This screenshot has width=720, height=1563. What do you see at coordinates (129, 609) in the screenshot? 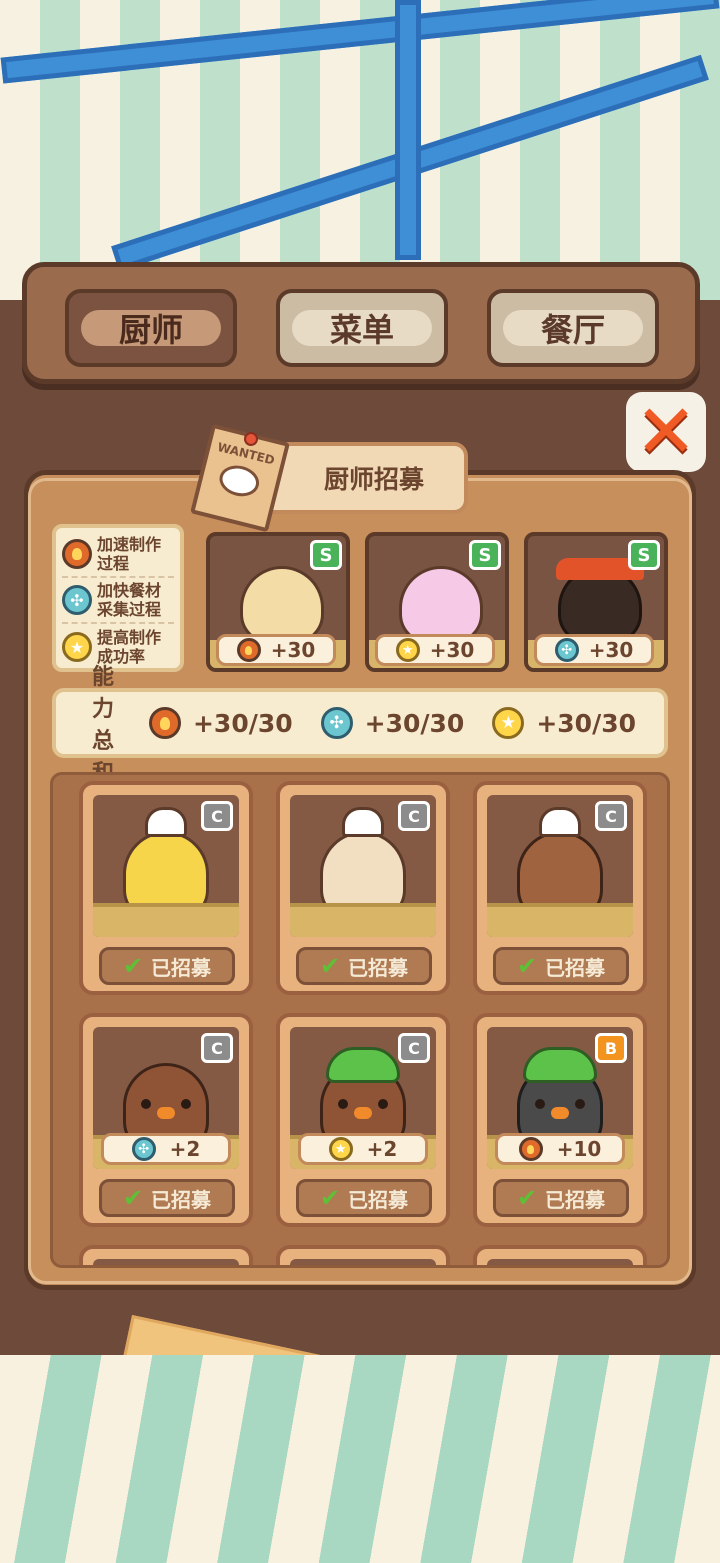
I see `legend-line: 采集过程` at bounding box center [129, 609].